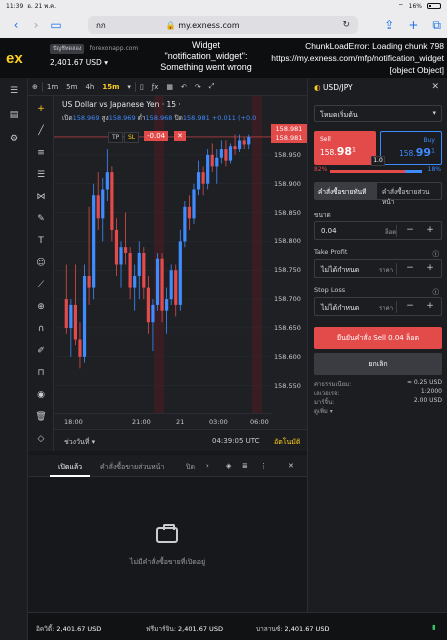 The image size is (447, 640). What do you see at coordinates (41, 263) in the screenshot?
I see `emoji-icon: ☺` at bounding box center [41, 263].